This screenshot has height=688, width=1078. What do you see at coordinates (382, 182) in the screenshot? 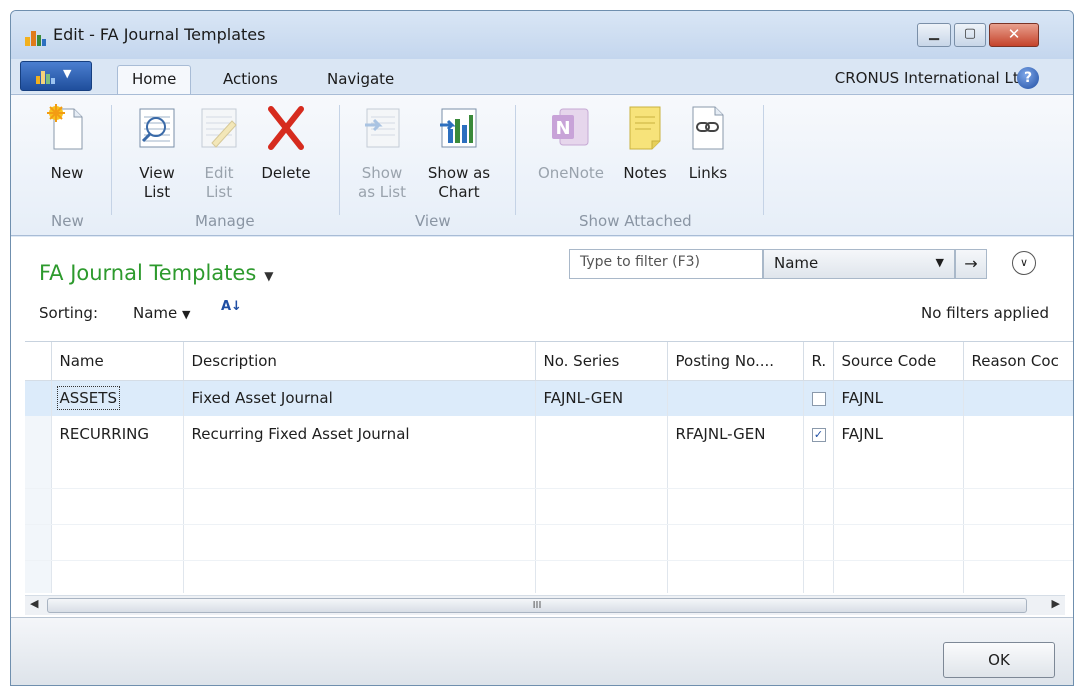
I see `show-as-list-label: Show as List` at bounding box center [382, 182].